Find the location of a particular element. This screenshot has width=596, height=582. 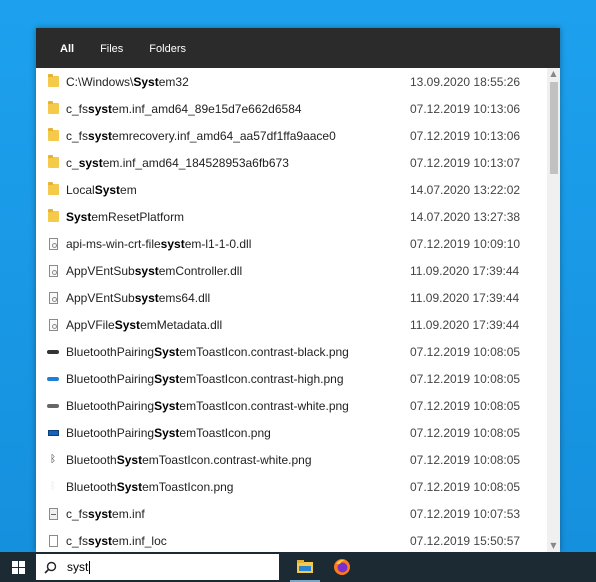

taskbar-file-explorer is located at coordinates (305, 567).